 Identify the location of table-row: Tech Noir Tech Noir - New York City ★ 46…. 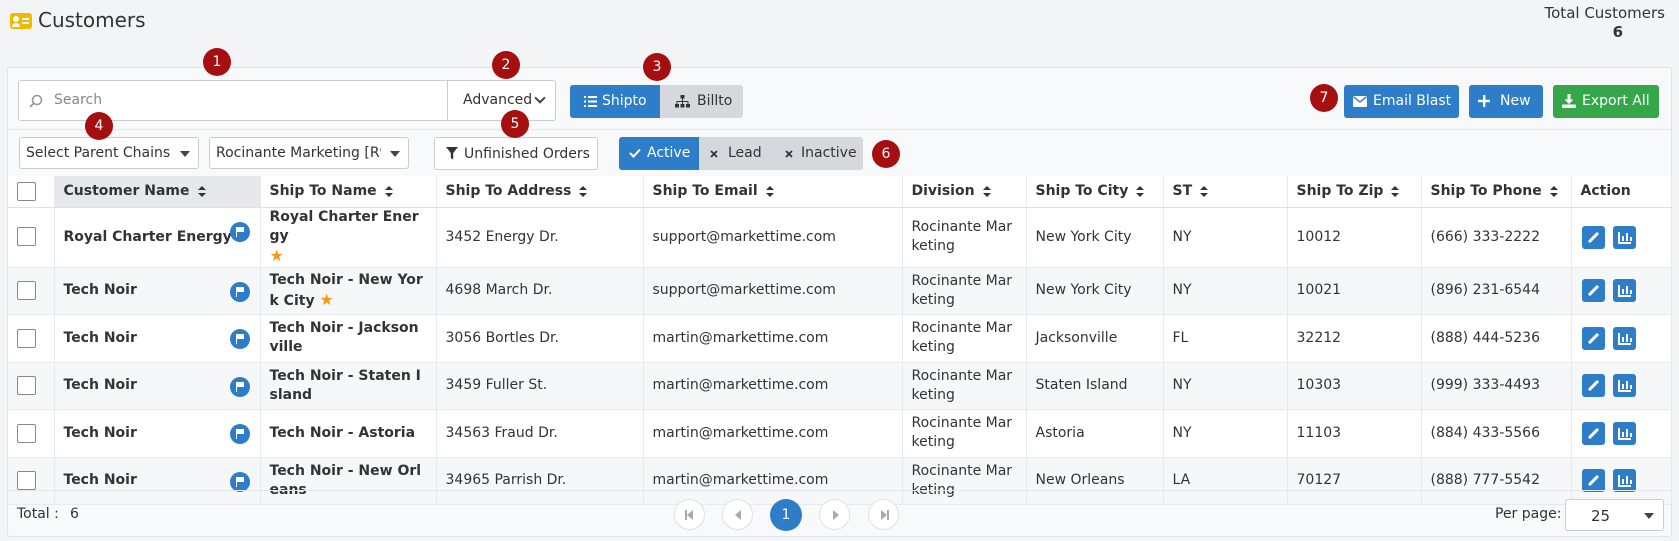
(840, 291).